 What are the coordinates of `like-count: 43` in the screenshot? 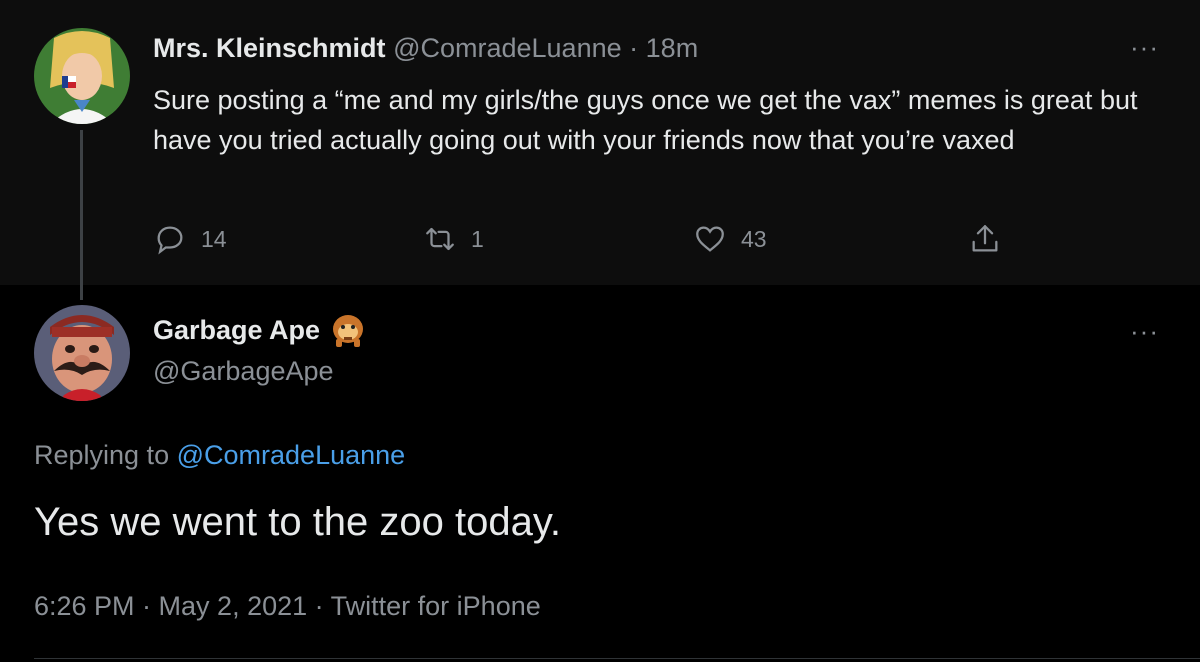 It's located at (754, 238).